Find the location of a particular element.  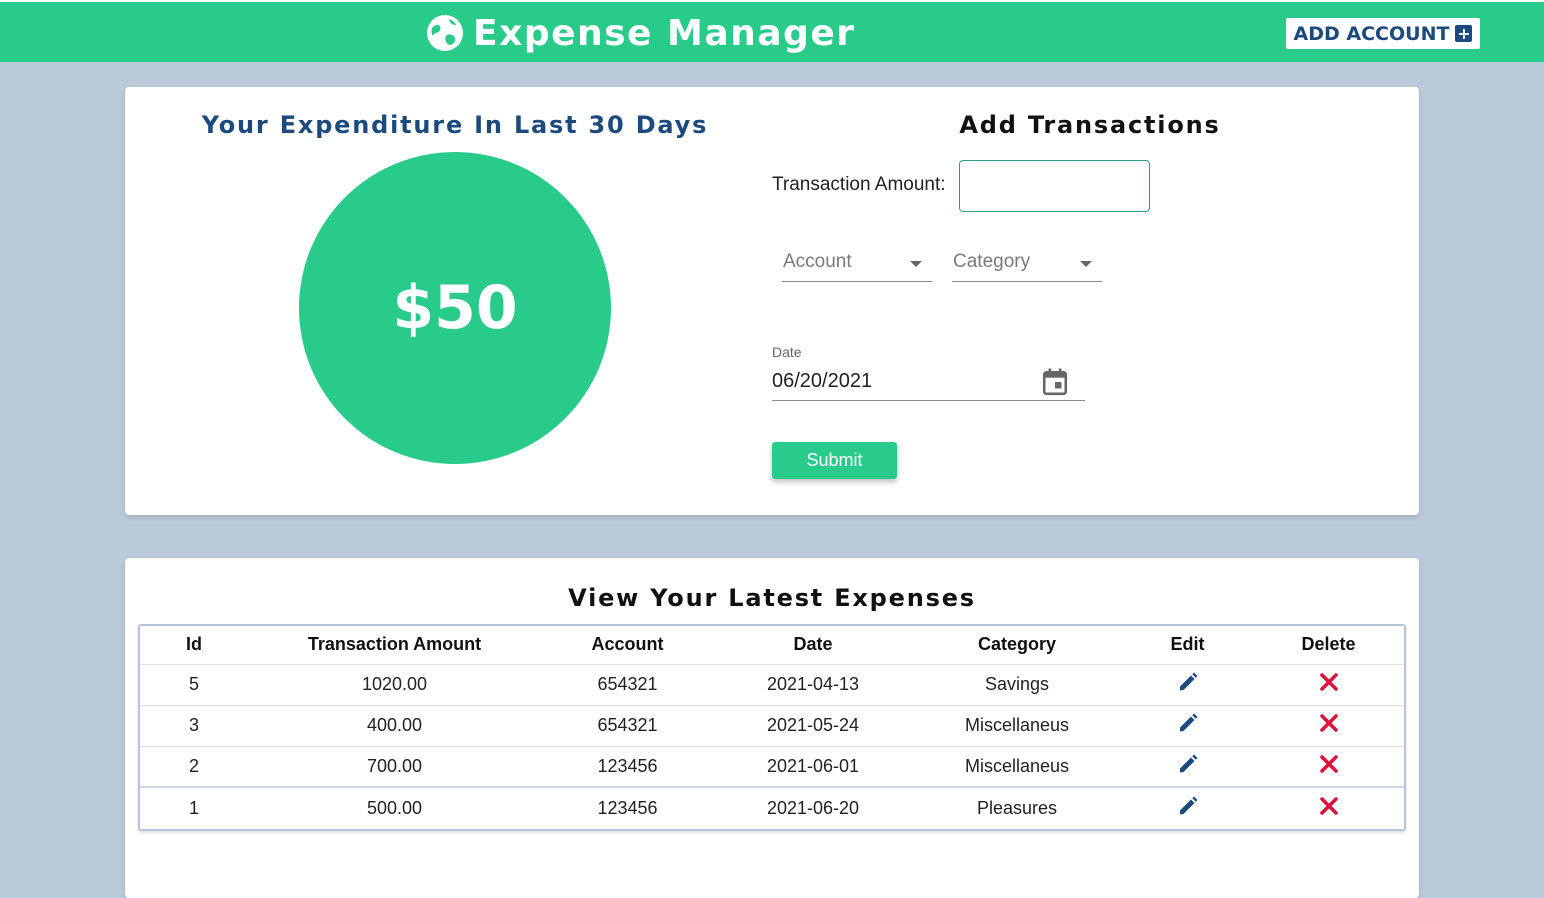

globe-icon is located at coordinates (445, 33).